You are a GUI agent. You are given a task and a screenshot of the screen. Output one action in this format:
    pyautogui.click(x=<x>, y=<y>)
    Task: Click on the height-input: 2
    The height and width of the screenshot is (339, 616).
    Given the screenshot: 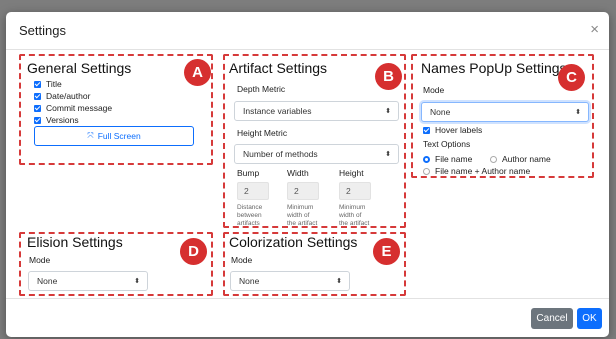 What is the action you would take?
    pyautogui.click(x=355, y=191)
    